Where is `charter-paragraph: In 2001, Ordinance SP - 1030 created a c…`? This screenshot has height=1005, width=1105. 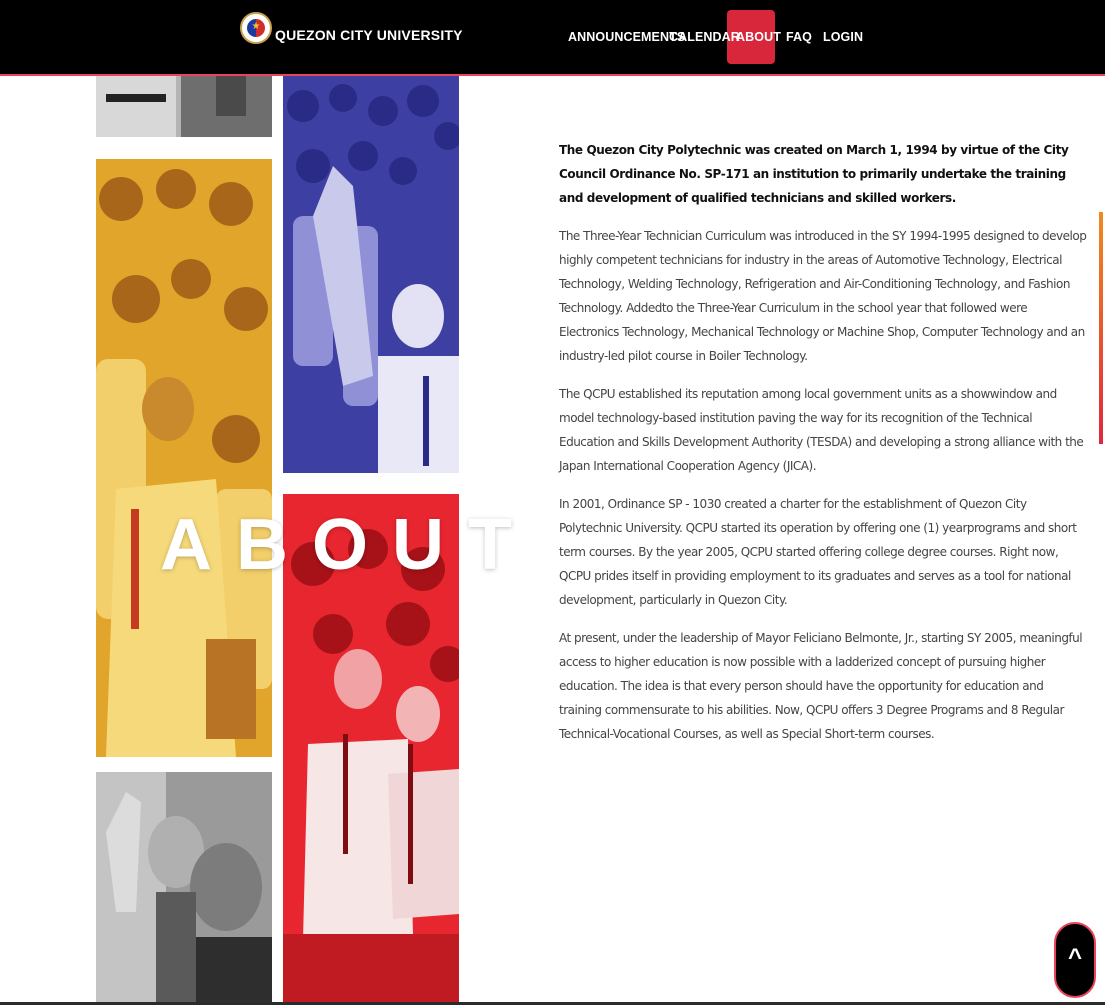 charter-paragraph: In 2001, Ordinance SP - 1030 created a c… is located at coordinates (818, 552).